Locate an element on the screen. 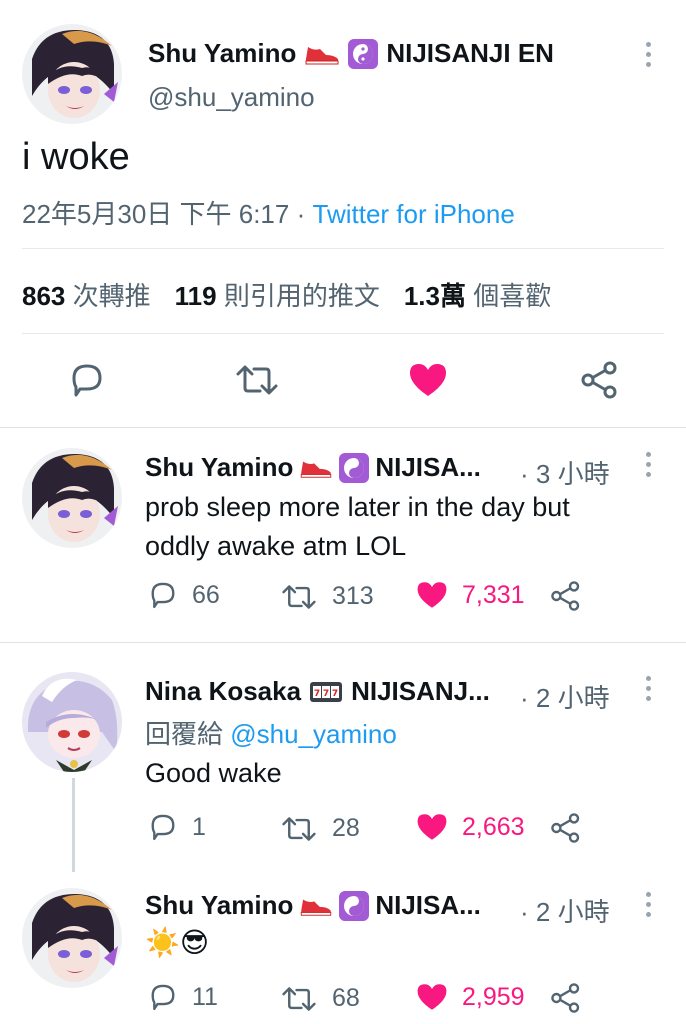 The height and width of the screenshot is (1024, 686). retweets-stat: 863 次轉推 is located at coordinates (86, 294).